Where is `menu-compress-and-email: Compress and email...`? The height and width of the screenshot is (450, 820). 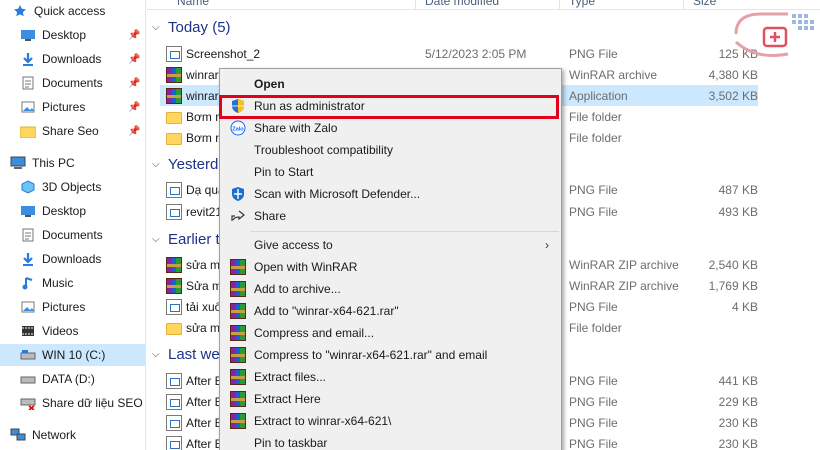 menu-compress-and-email: Compress and email... is located at coordinates (390, 333).